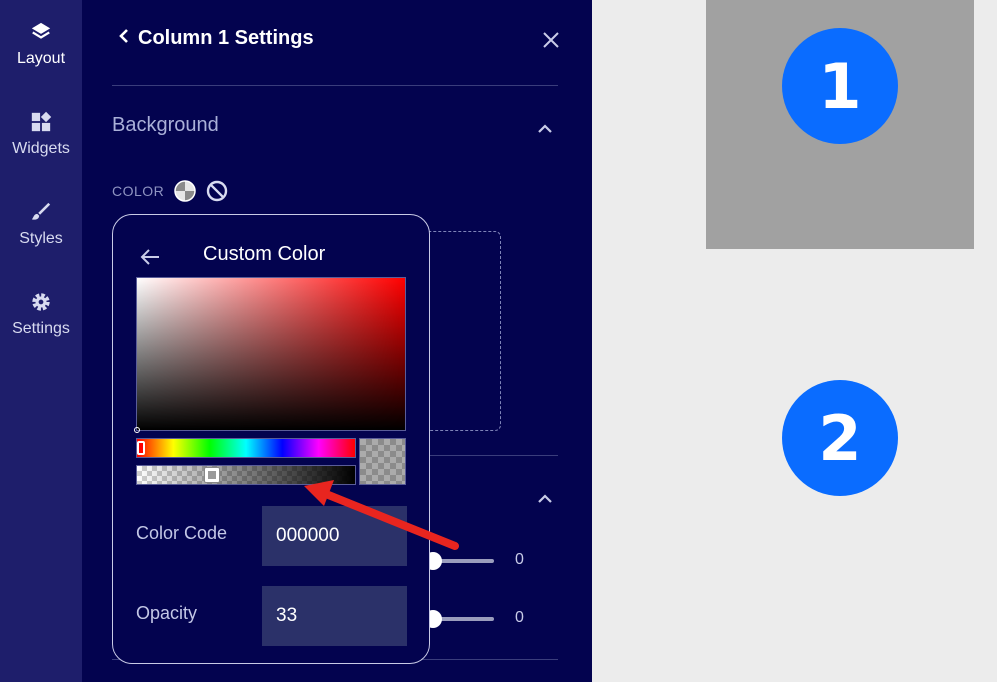  I want to click on rail-item-label: Layout, so click(41, 58).